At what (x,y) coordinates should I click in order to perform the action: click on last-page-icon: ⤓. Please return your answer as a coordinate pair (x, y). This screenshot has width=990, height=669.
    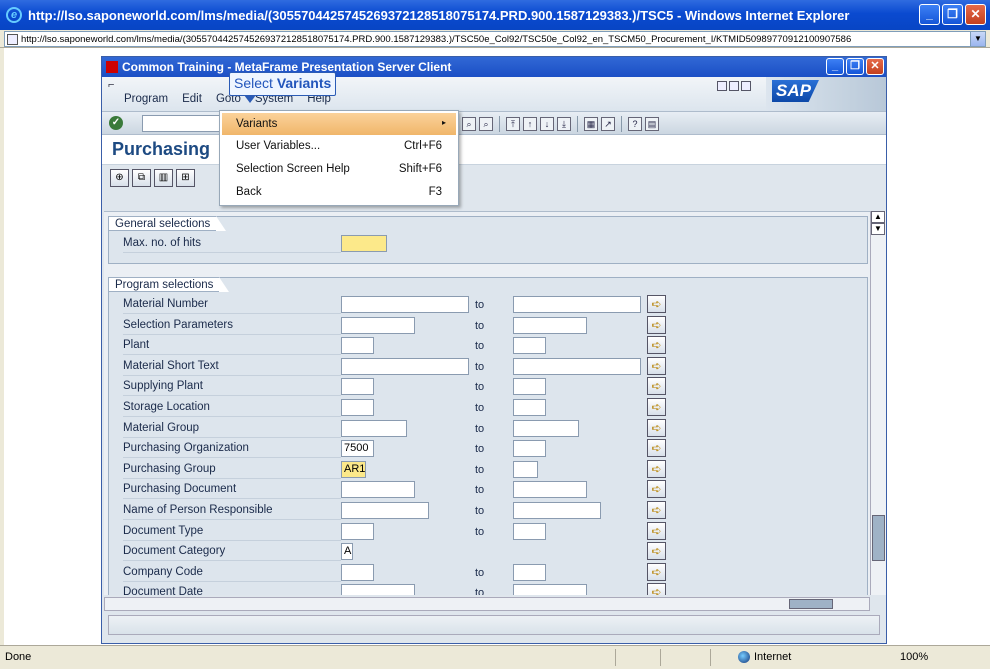
    Looking at the image, I should click on (564, 124).